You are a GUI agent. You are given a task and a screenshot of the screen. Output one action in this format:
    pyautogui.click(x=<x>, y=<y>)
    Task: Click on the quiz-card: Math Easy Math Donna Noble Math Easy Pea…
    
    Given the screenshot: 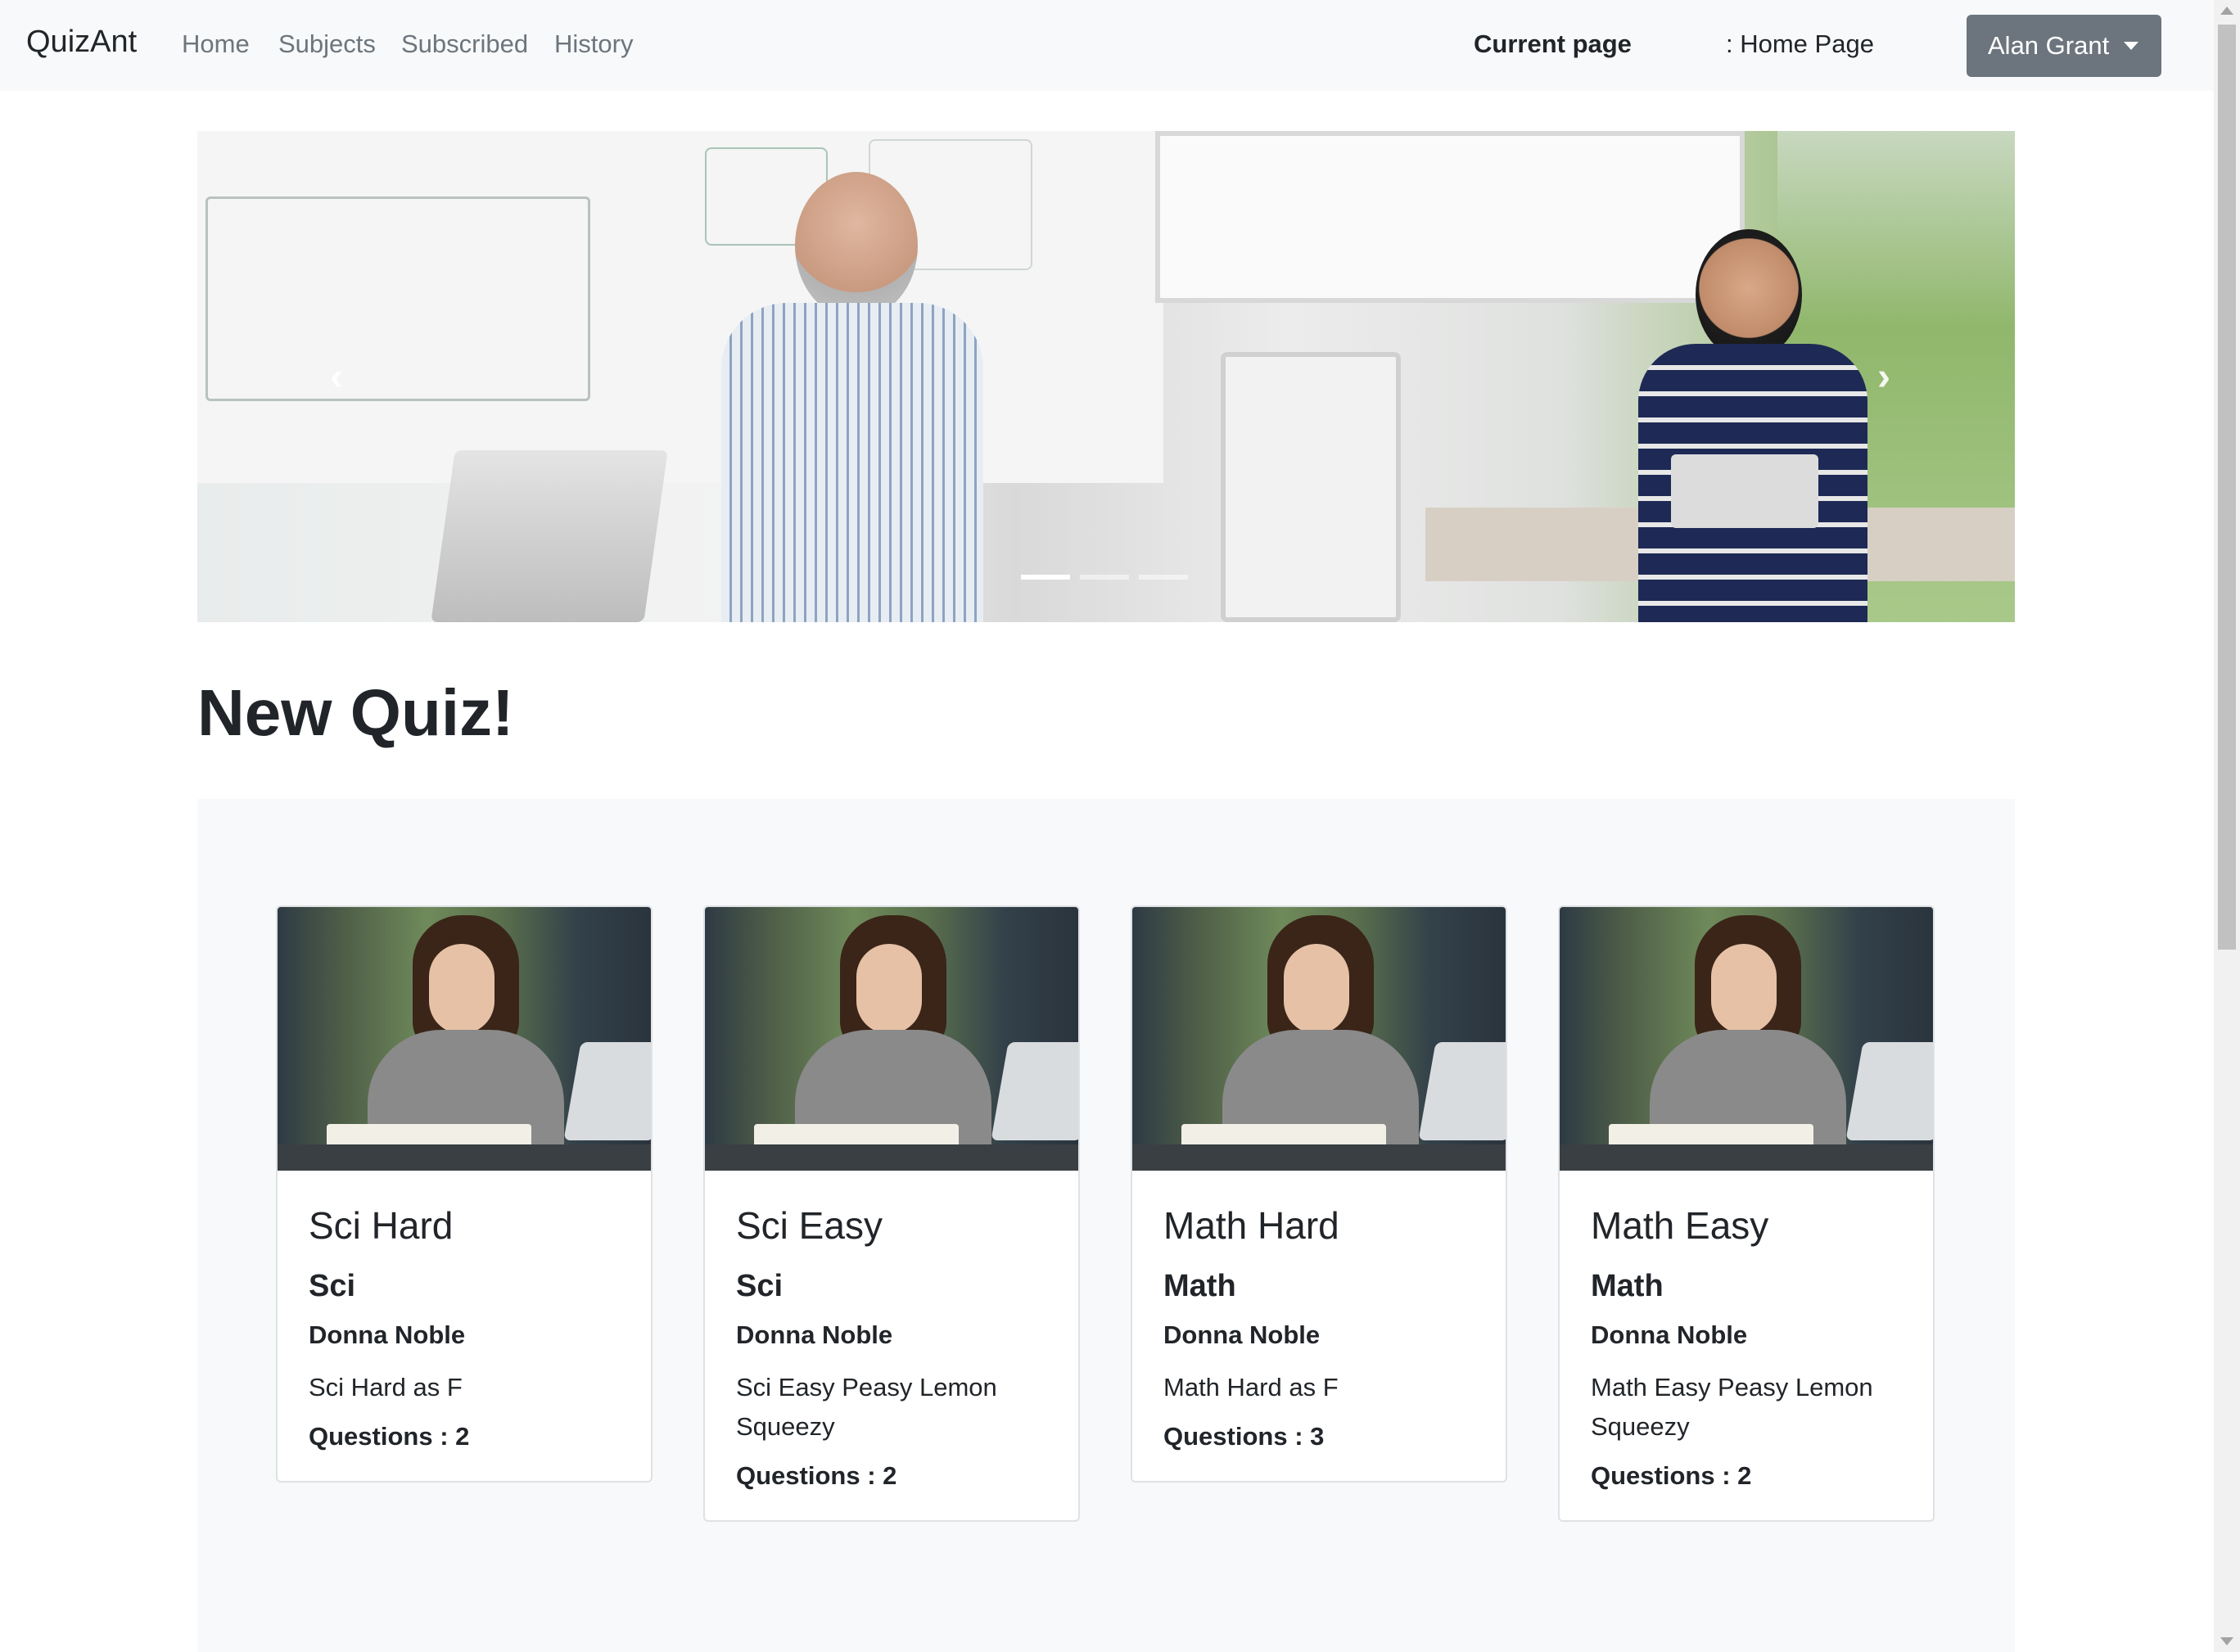 What is the action you would take?
    pyautogui.click(x=1747, y=1213)
    